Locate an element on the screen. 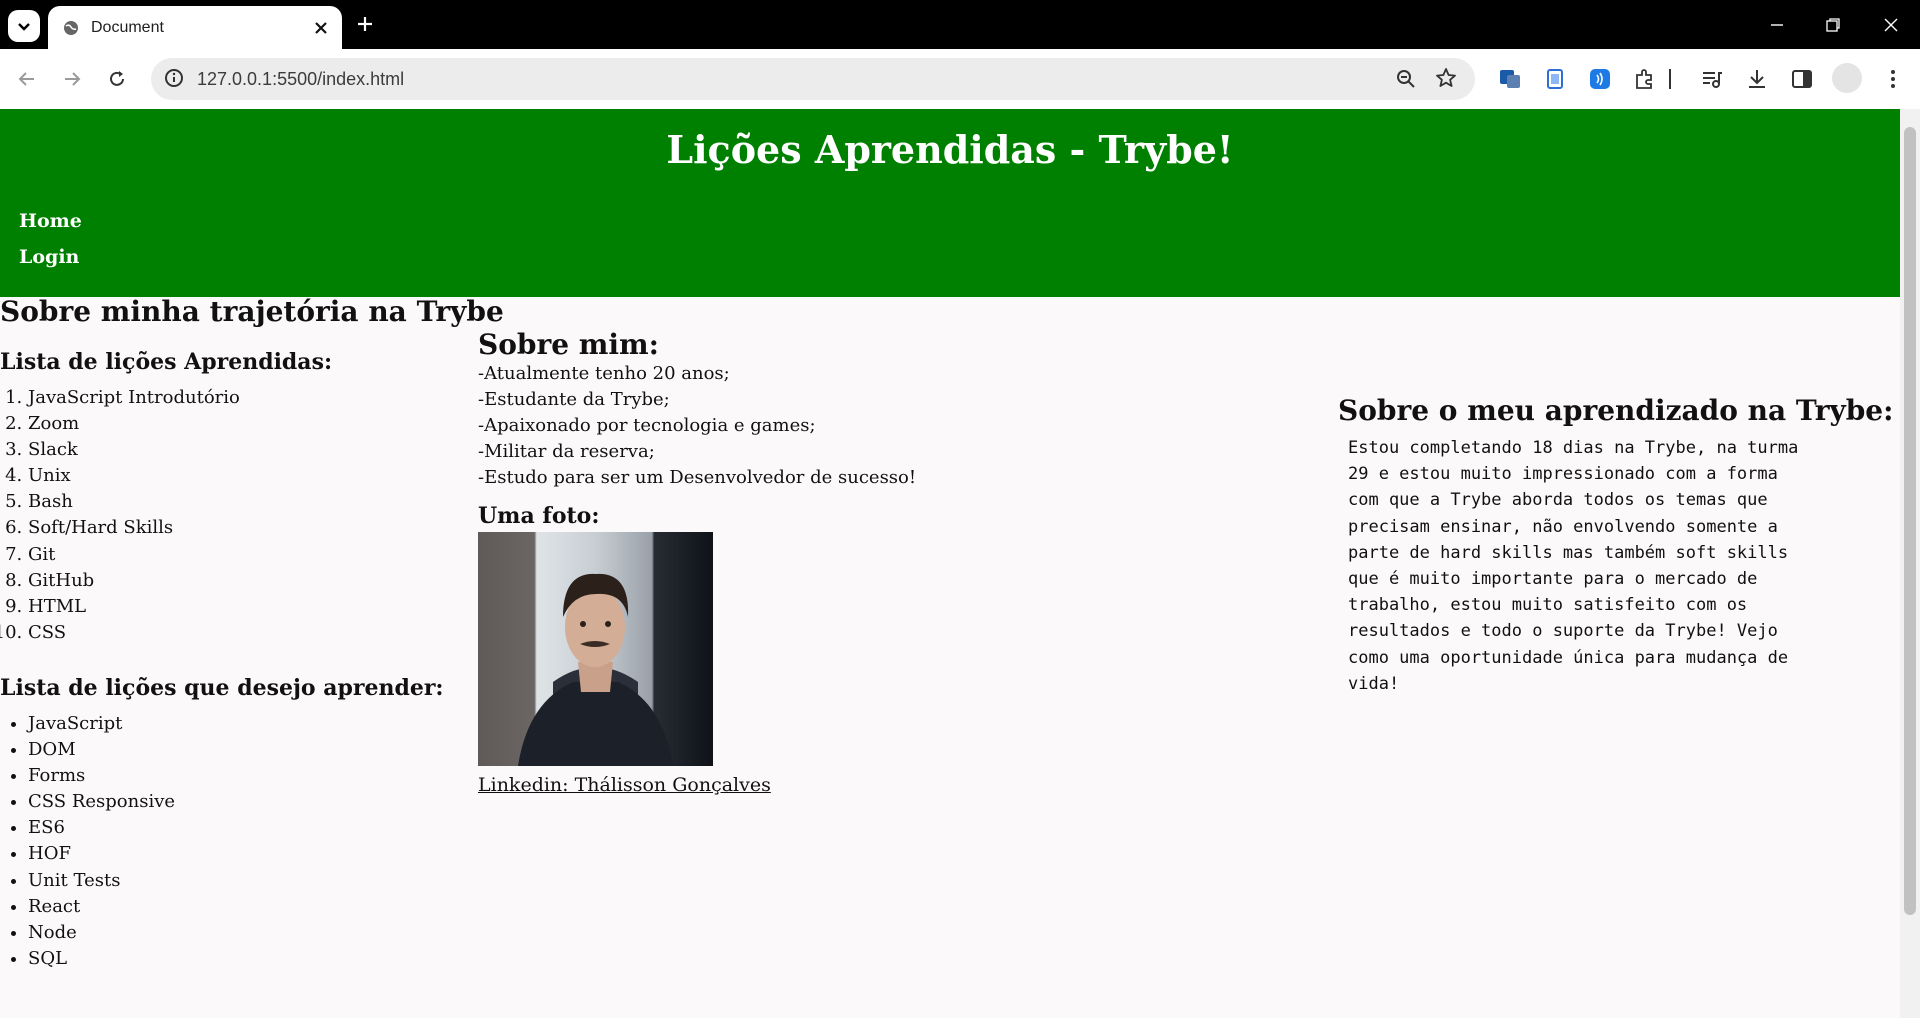 This screenshot has width=1920, height=1018. list-item: Forms is located at coordinates (101, 776).